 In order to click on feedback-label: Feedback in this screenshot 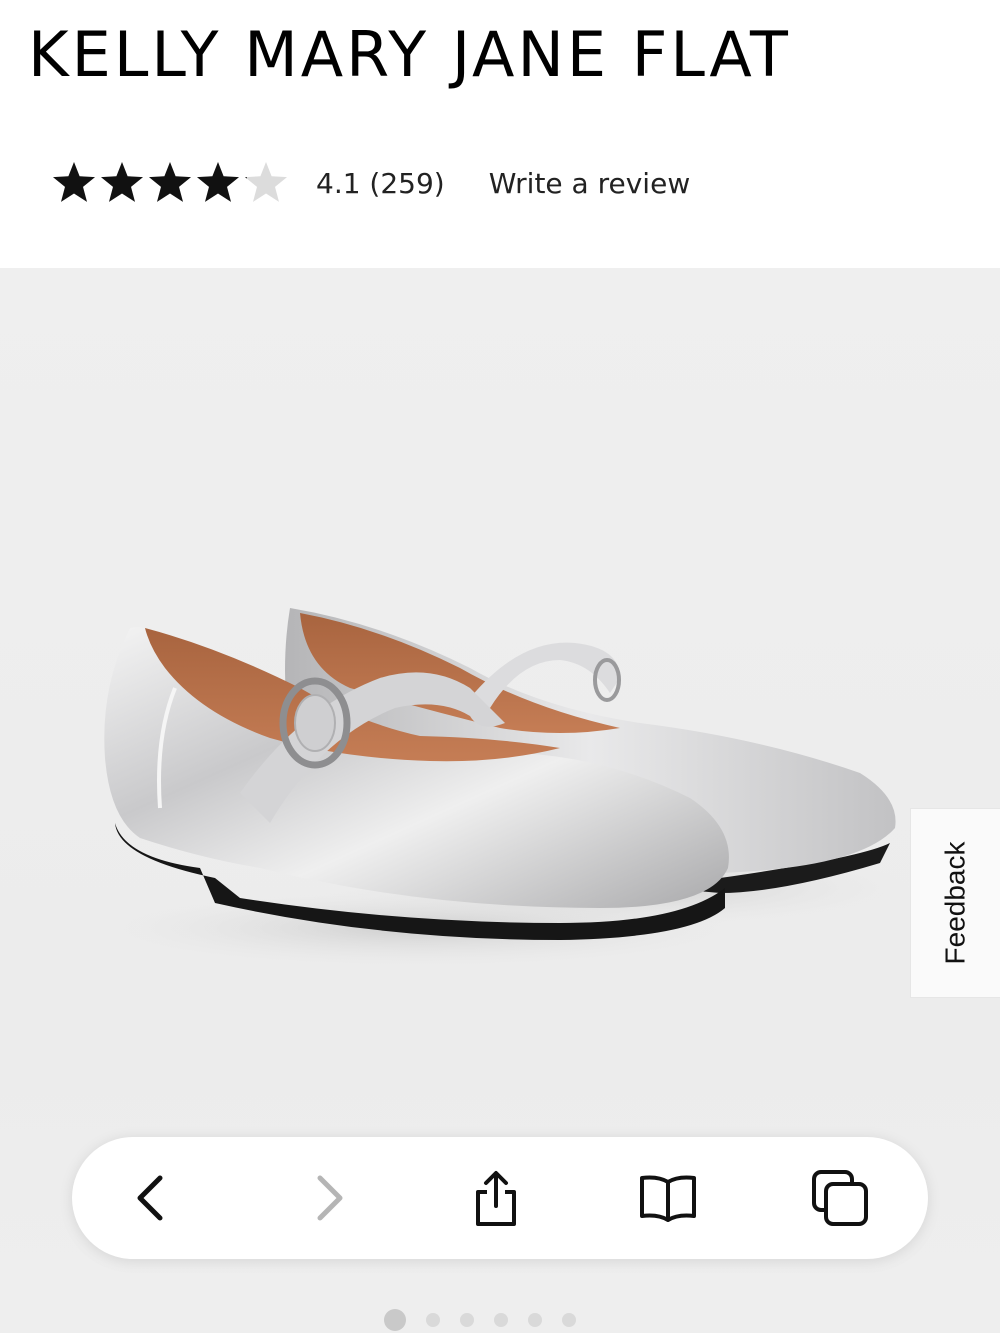, I will do `click(955, 903)`.